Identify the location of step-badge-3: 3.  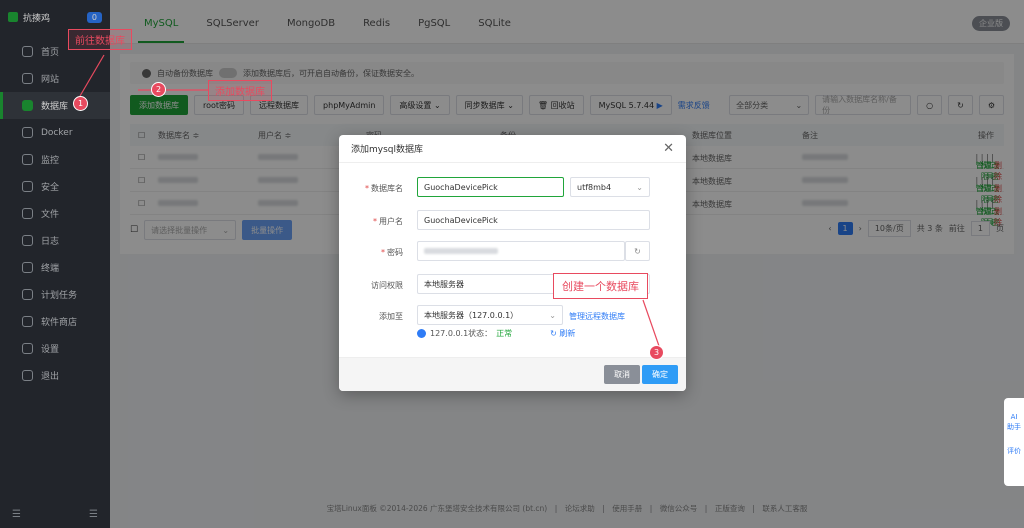
(656, 352).